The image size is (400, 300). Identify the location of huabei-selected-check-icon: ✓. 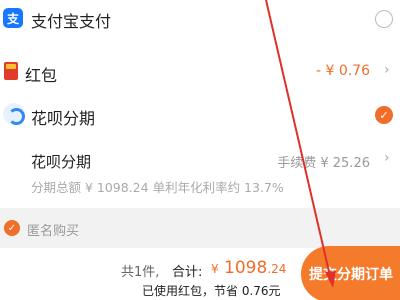
(384, 115).